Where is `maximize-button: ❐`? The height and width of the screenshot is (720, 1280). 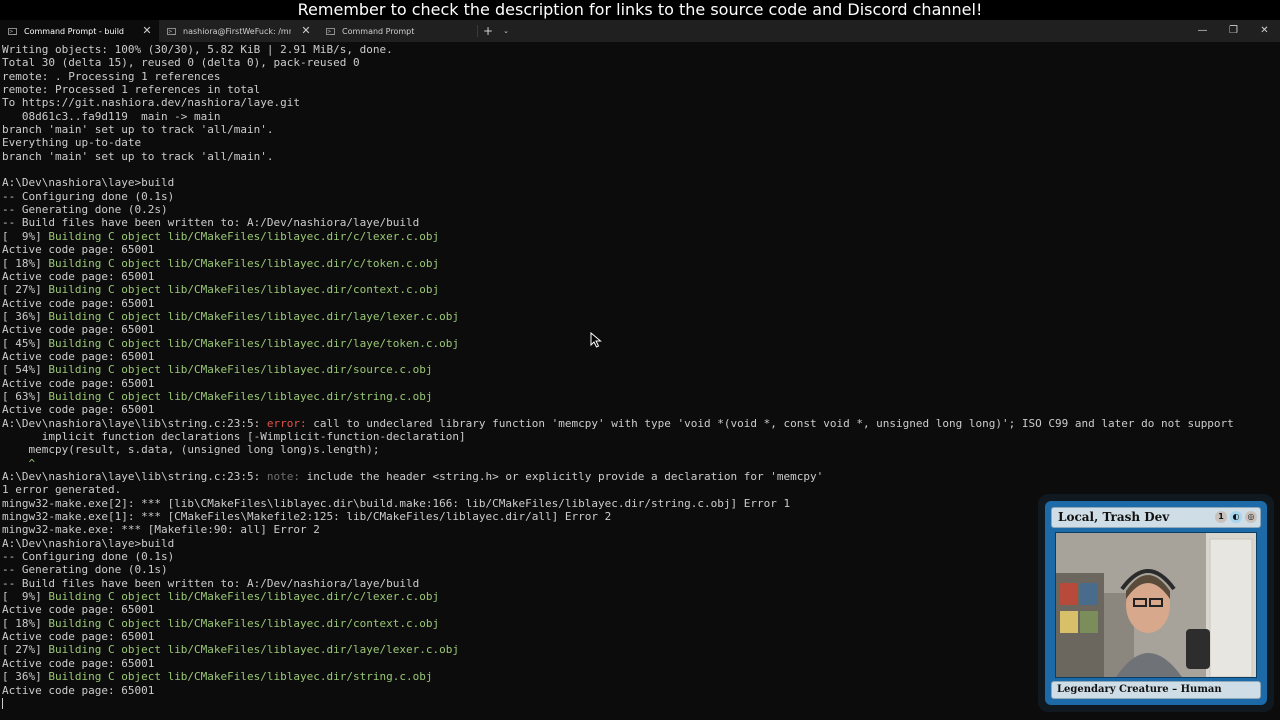
maximize-button: ❐ is located at coordinates (1233, 31).